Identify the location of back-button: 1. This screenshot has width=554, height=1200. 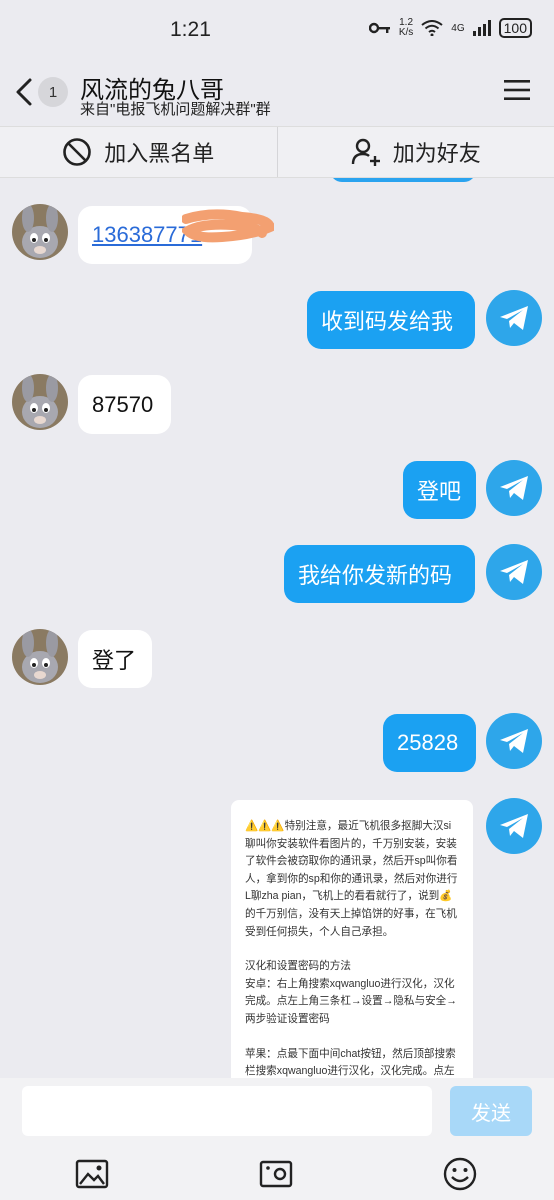
(42, 92).